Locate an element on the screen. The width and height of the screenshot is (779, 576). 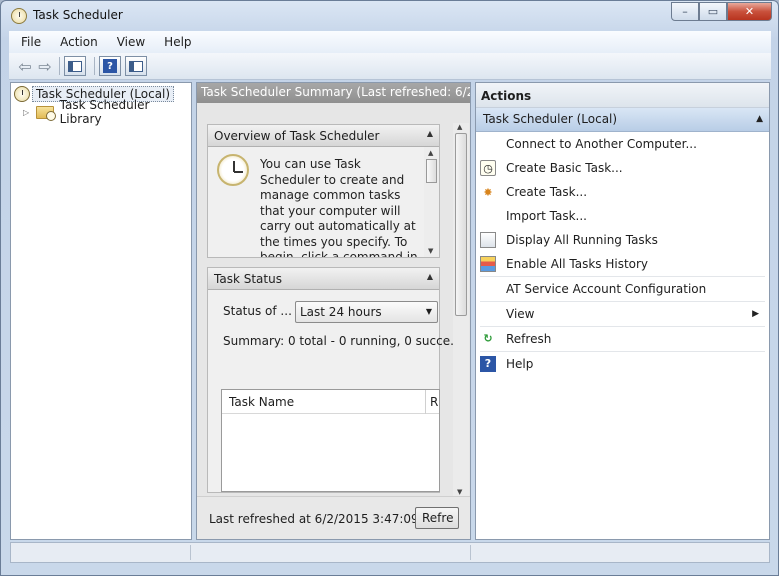
action-at-service-account-configuration: AT Service Account Configuration is located at coordinates (622, 288).